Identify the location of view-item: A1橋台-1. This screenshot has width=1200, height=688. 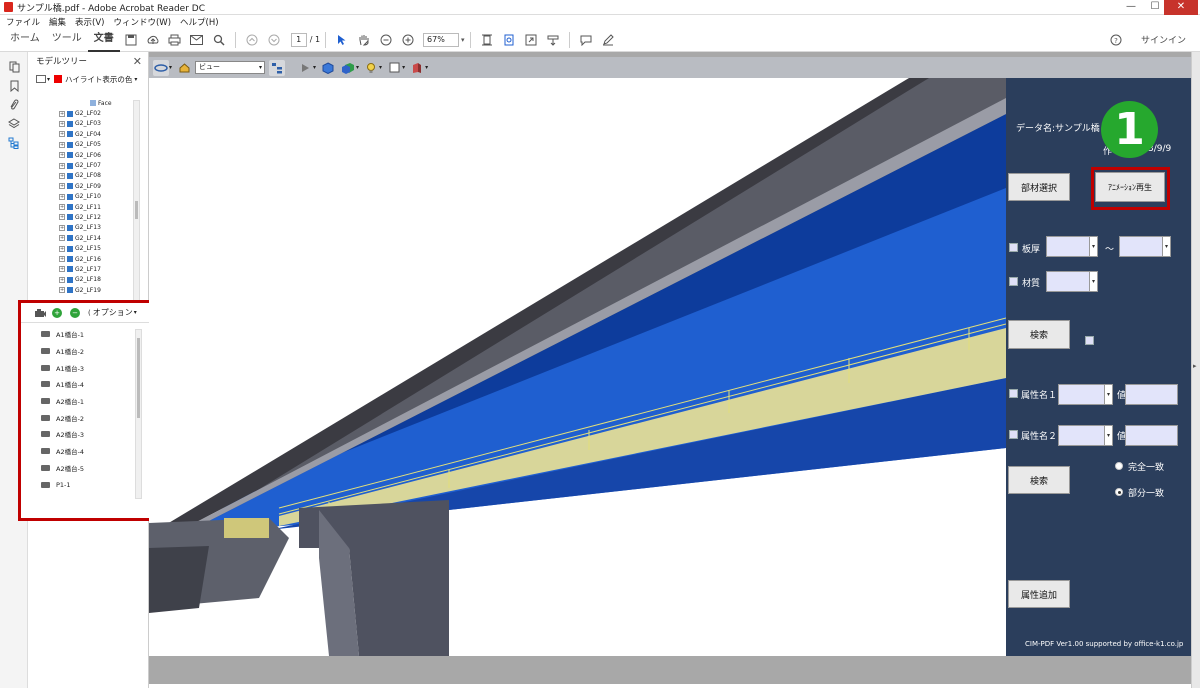
(85, 334).